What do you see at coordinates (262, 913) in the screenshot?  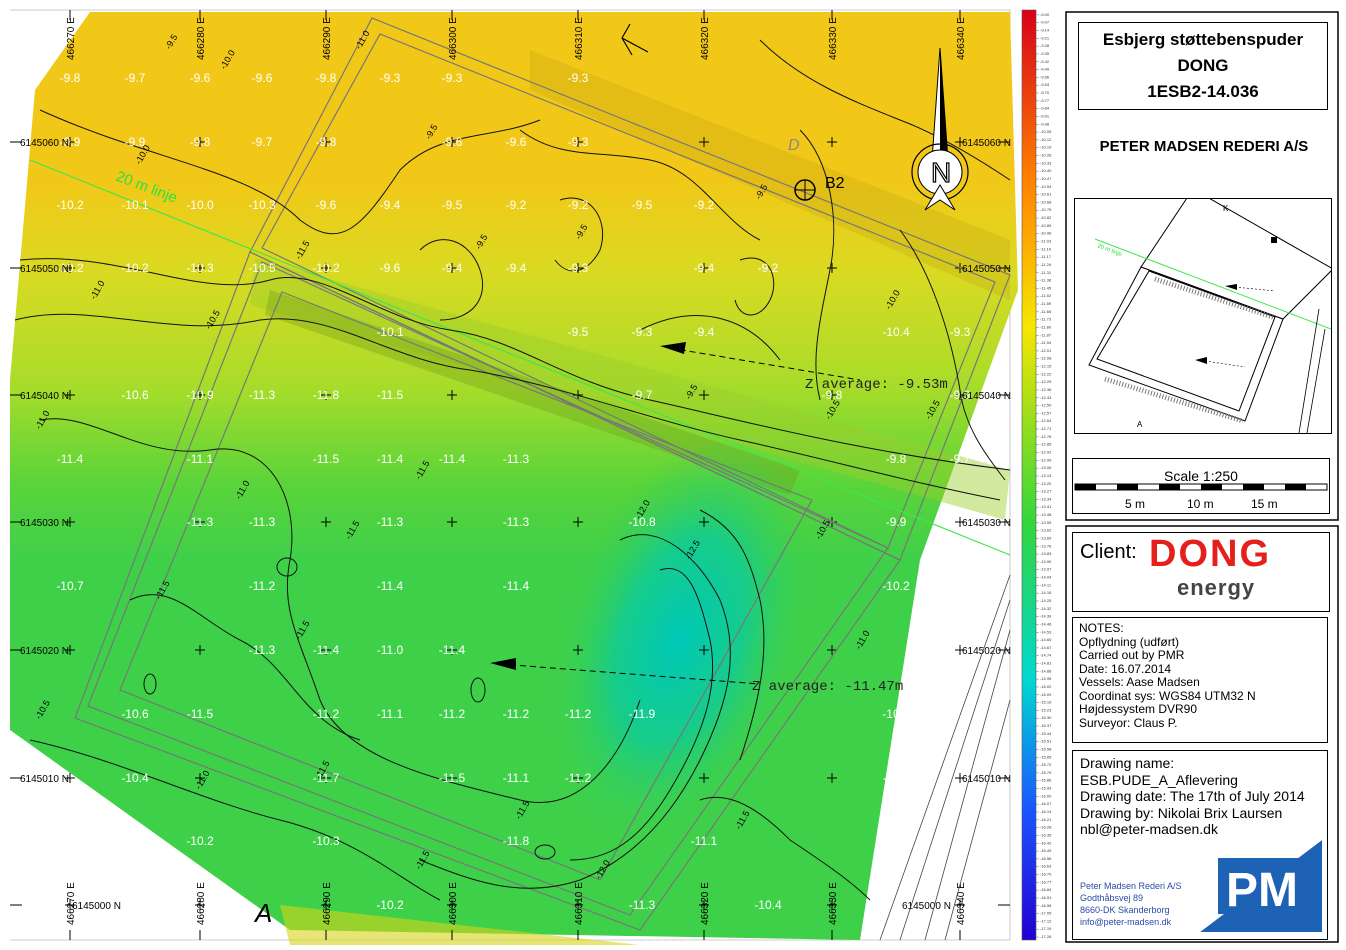 I see `corner-label-a: A` at bounding box center [262, 913].